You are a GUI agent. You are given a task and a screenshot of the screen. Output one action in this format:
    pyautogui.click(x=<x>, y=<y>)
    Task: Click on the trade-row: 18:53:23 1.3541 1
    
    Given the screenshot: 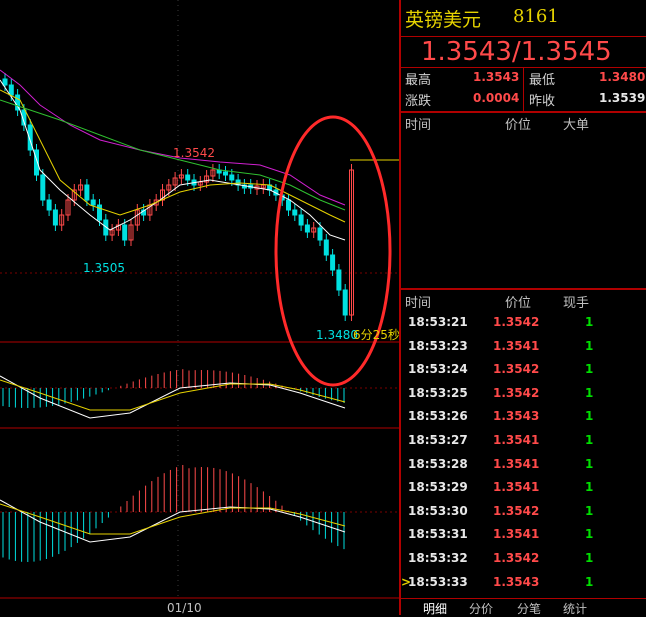 What is the action you would take?
    pyautogui.click(x=523, y=346)
    